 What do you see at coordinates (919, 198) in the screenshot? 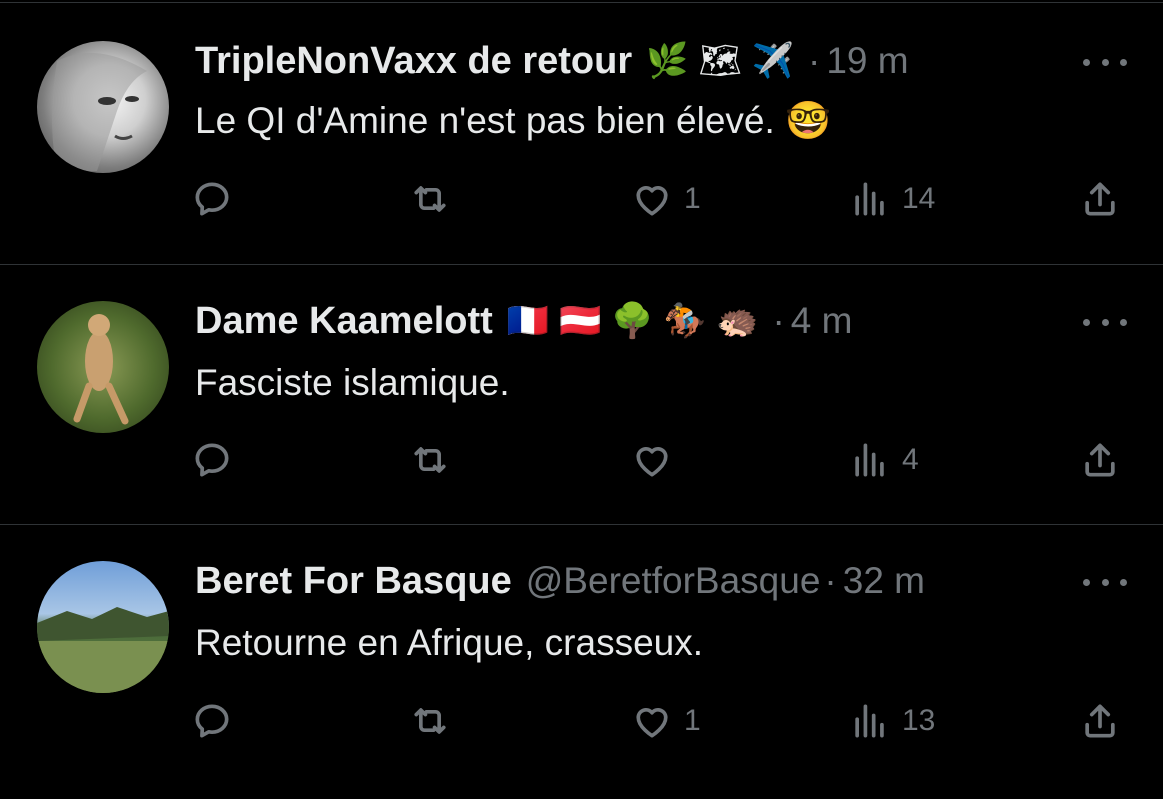
I see `view-count: 14` at bounding box center [919, 198].